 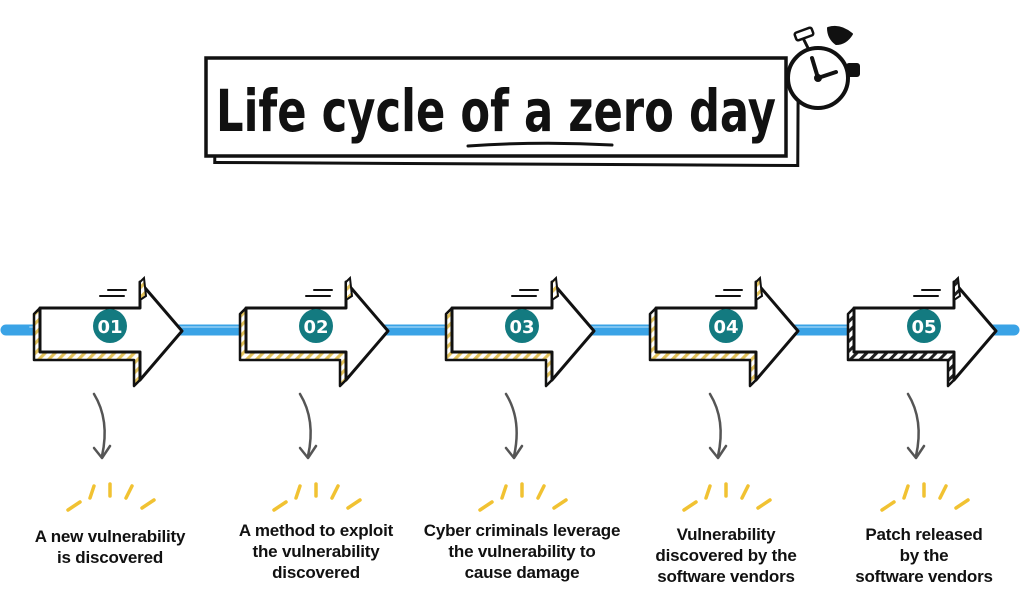 I want to click on step-05: 05, so click(x=922, y=393).